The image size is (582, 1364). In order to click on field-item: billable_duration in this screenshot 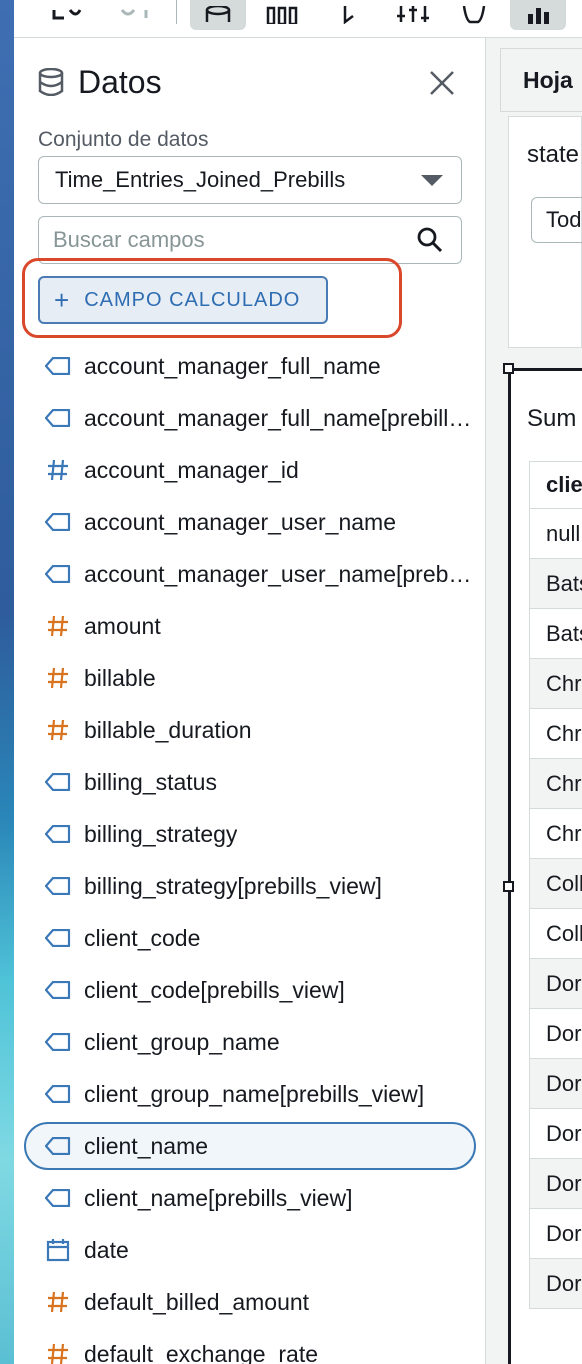, I will do `click(249, 730)`.